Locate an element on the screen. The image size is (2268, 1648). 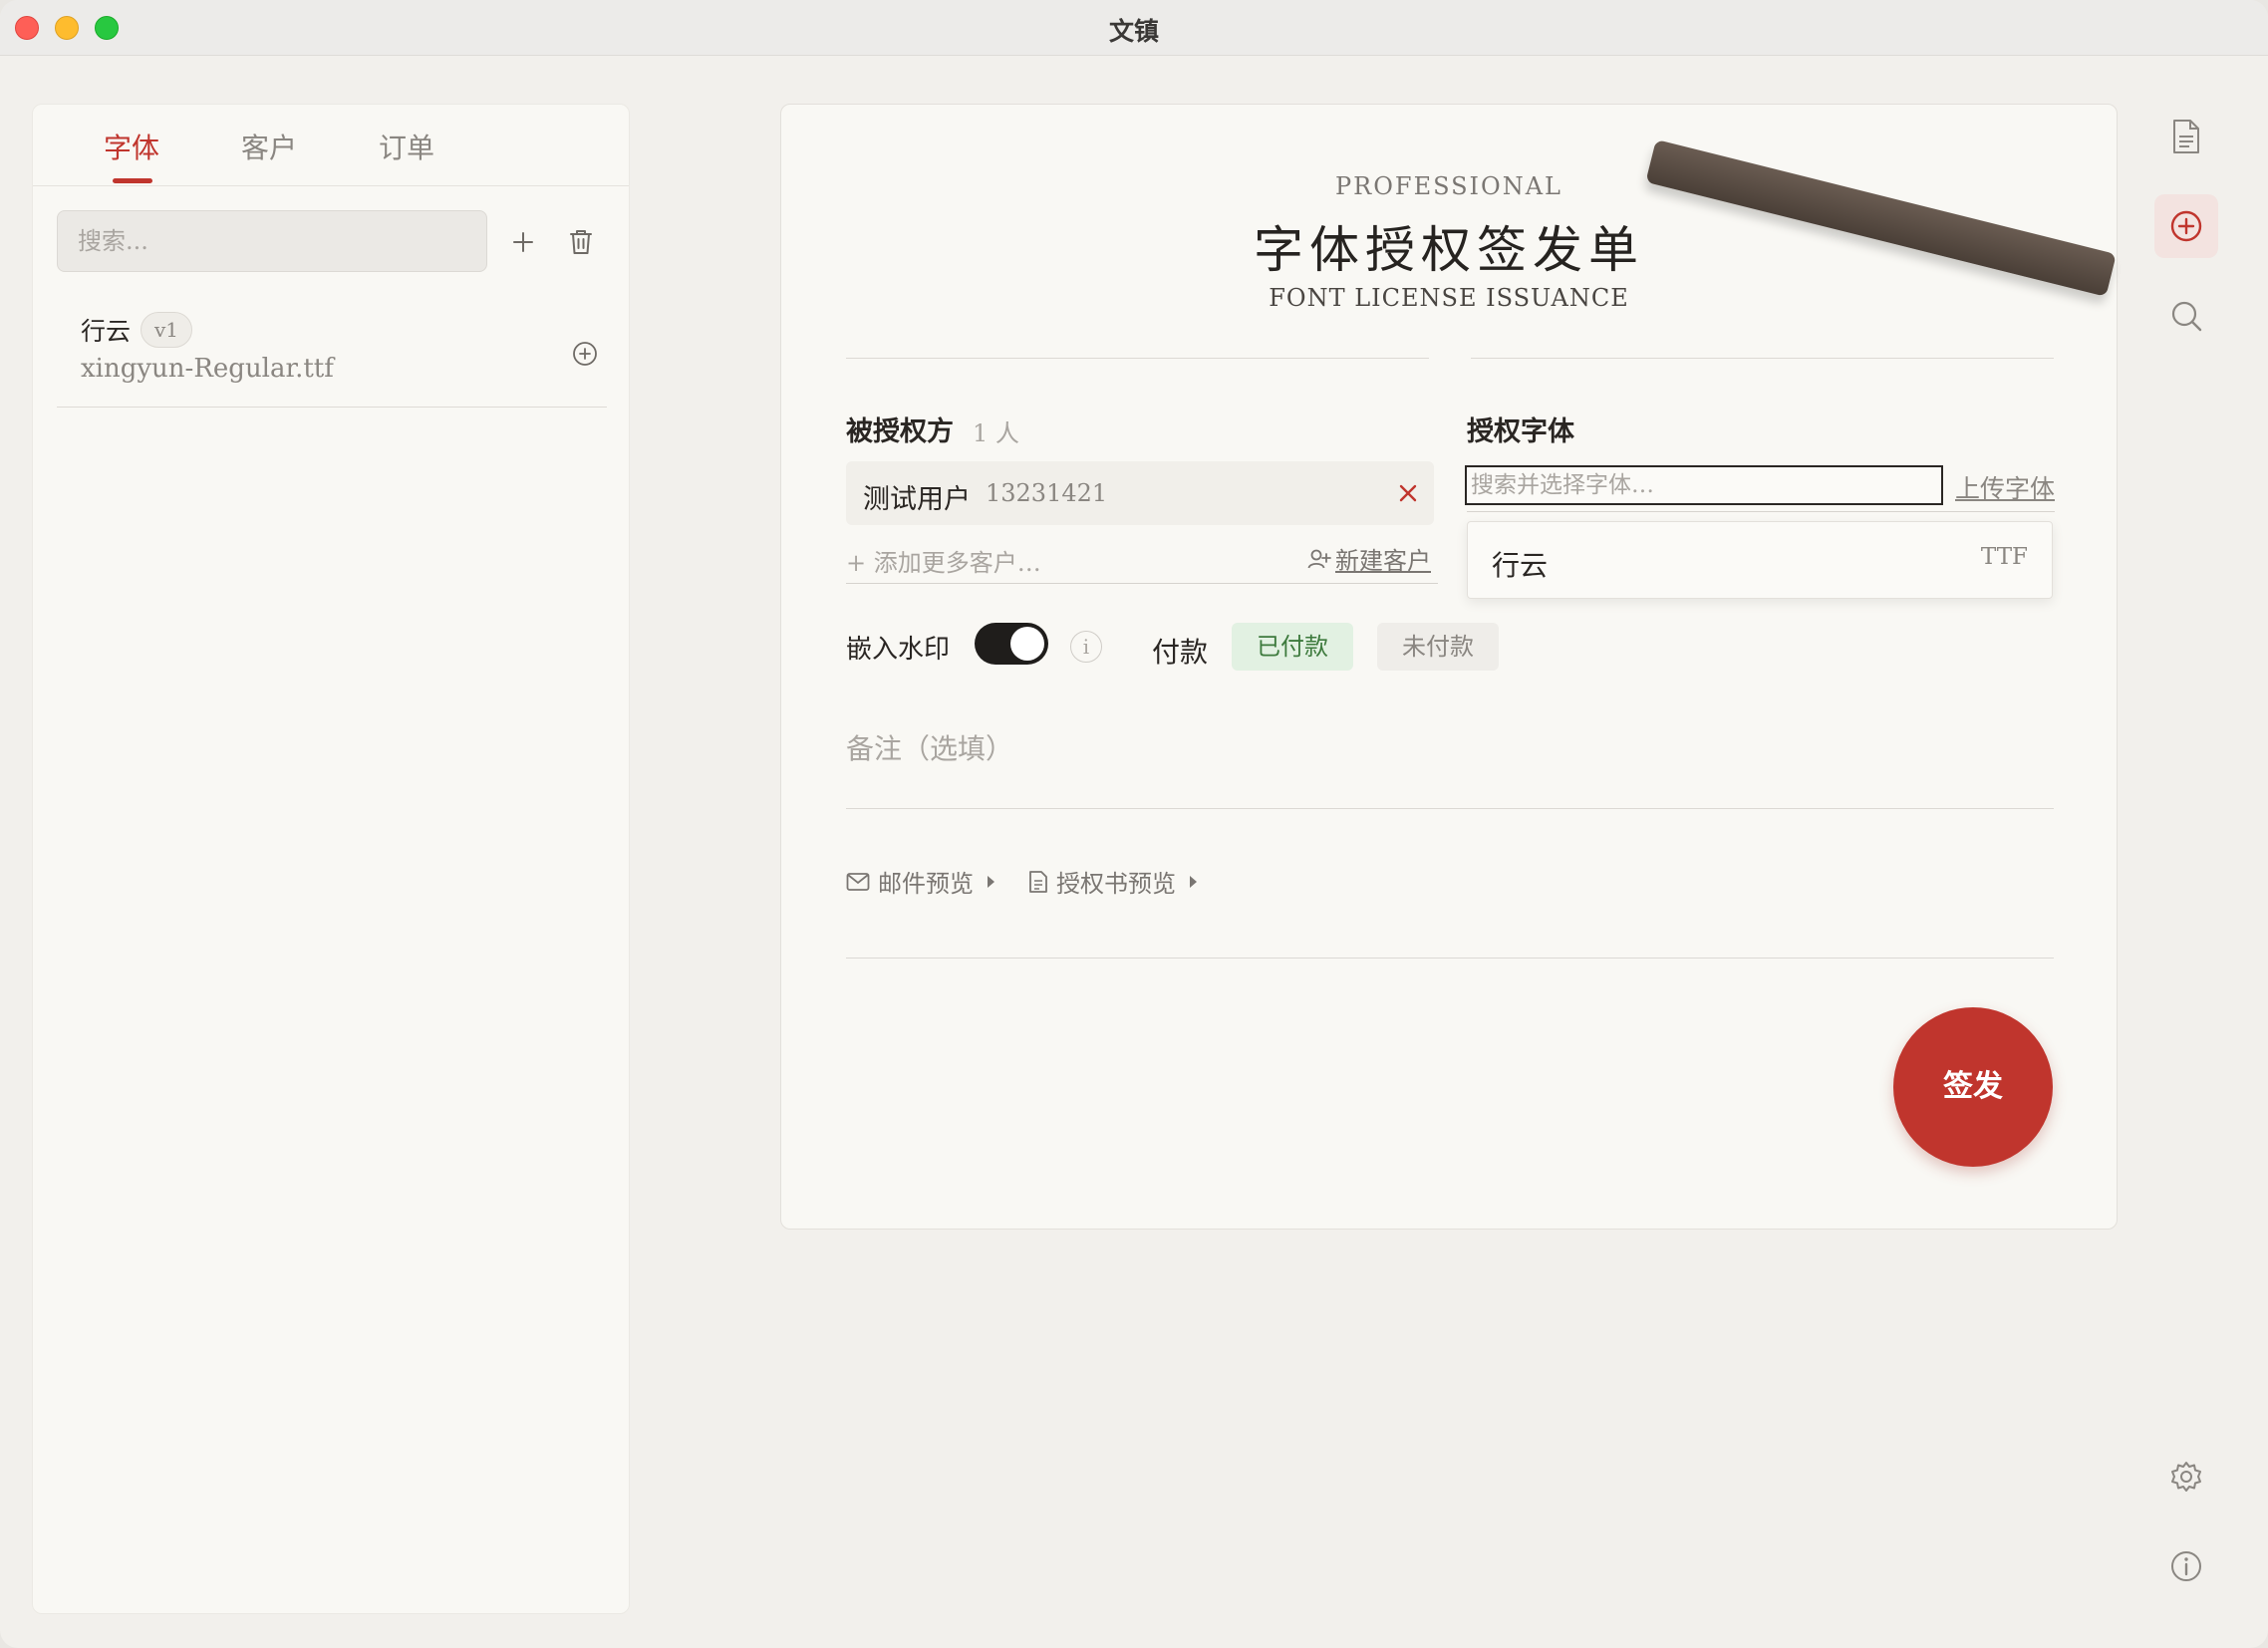
notes-input is located at coordinates (1450, 748).